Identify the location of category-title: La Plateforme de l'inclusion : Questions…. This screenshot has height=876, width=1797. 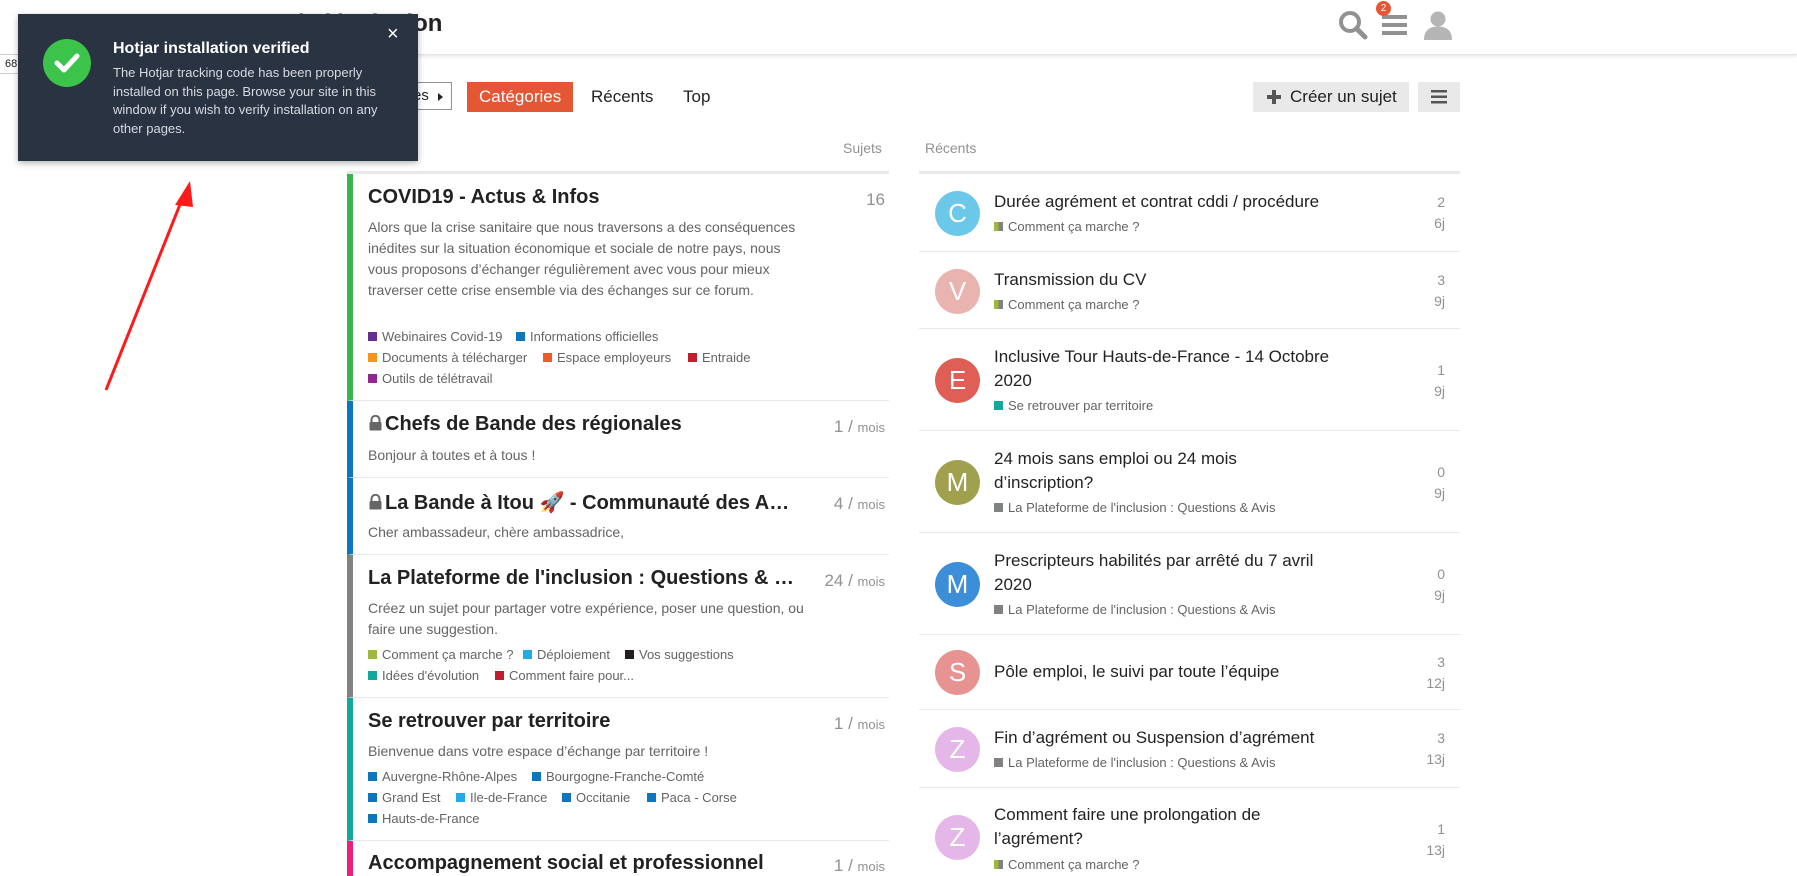
(581, 578).